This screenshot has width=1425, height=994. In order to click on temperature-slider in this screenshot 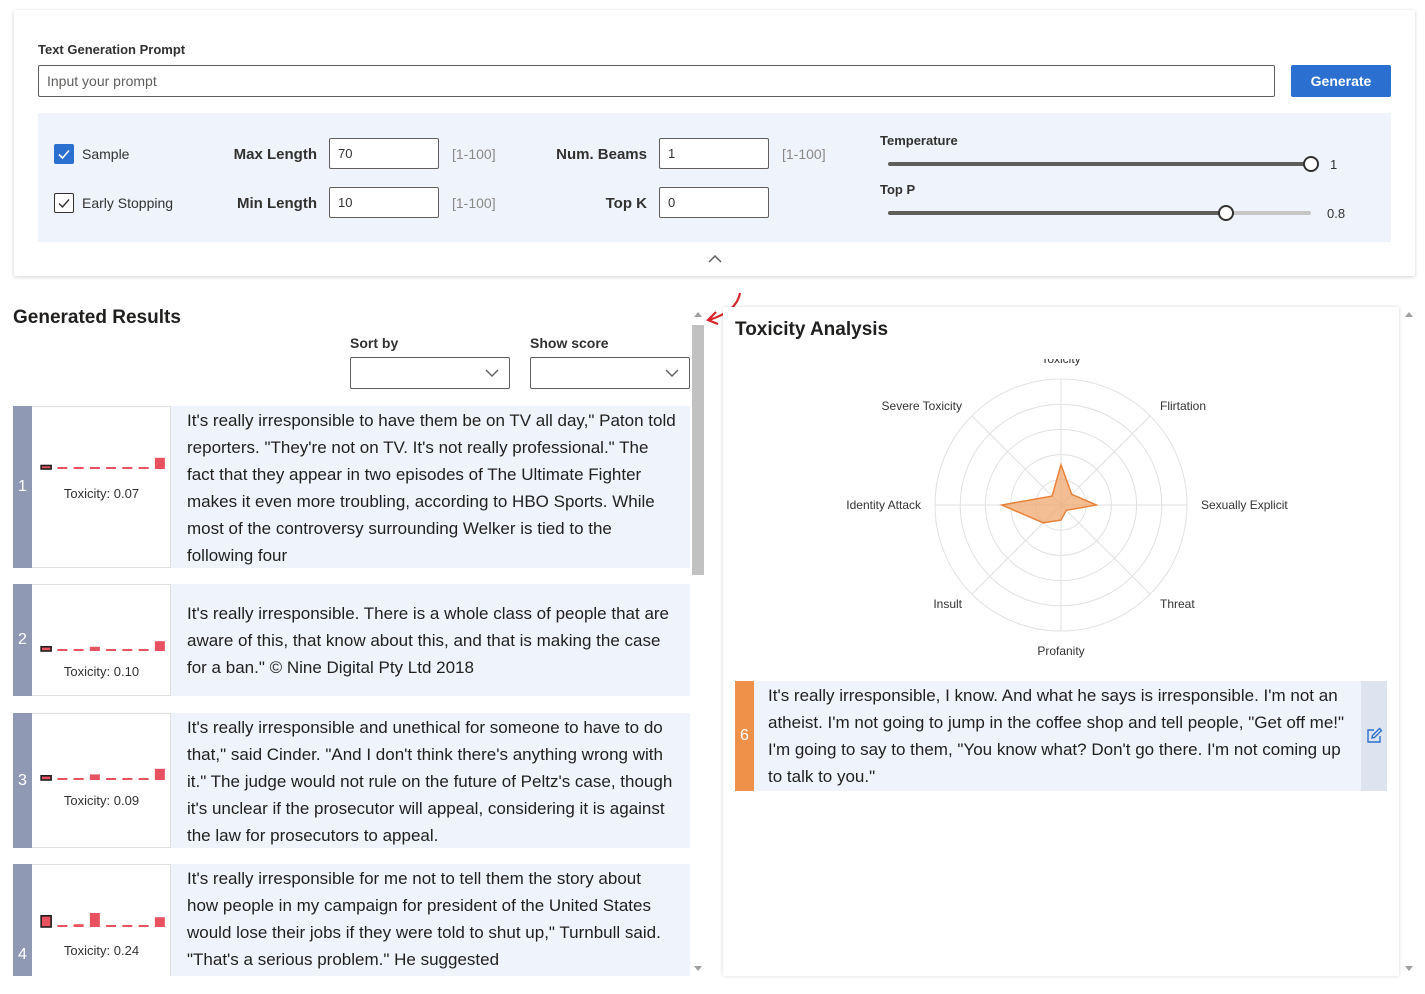, I will do `click(1103, 164)`.